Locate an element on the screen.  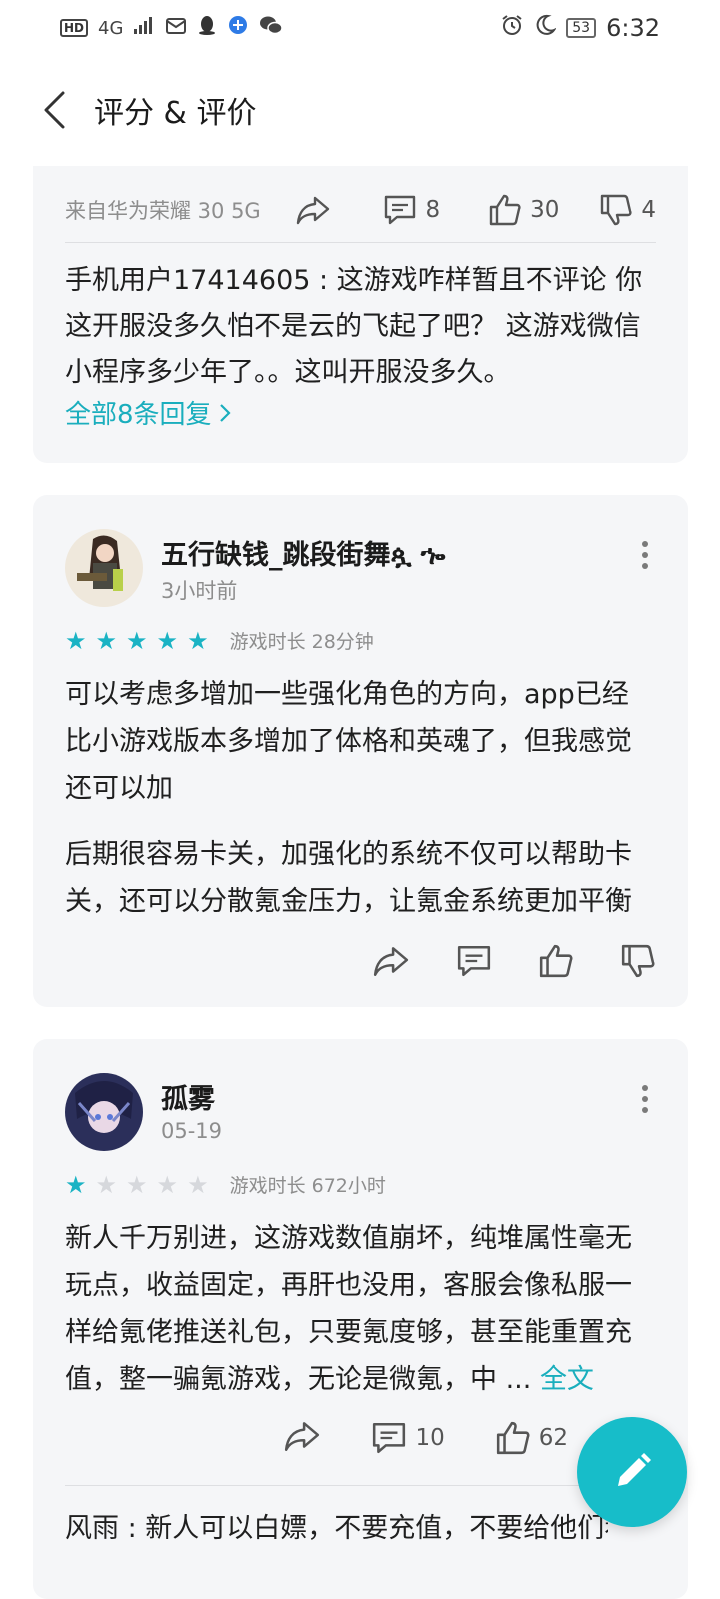
qq-icon is located at coordinates (207, 28).